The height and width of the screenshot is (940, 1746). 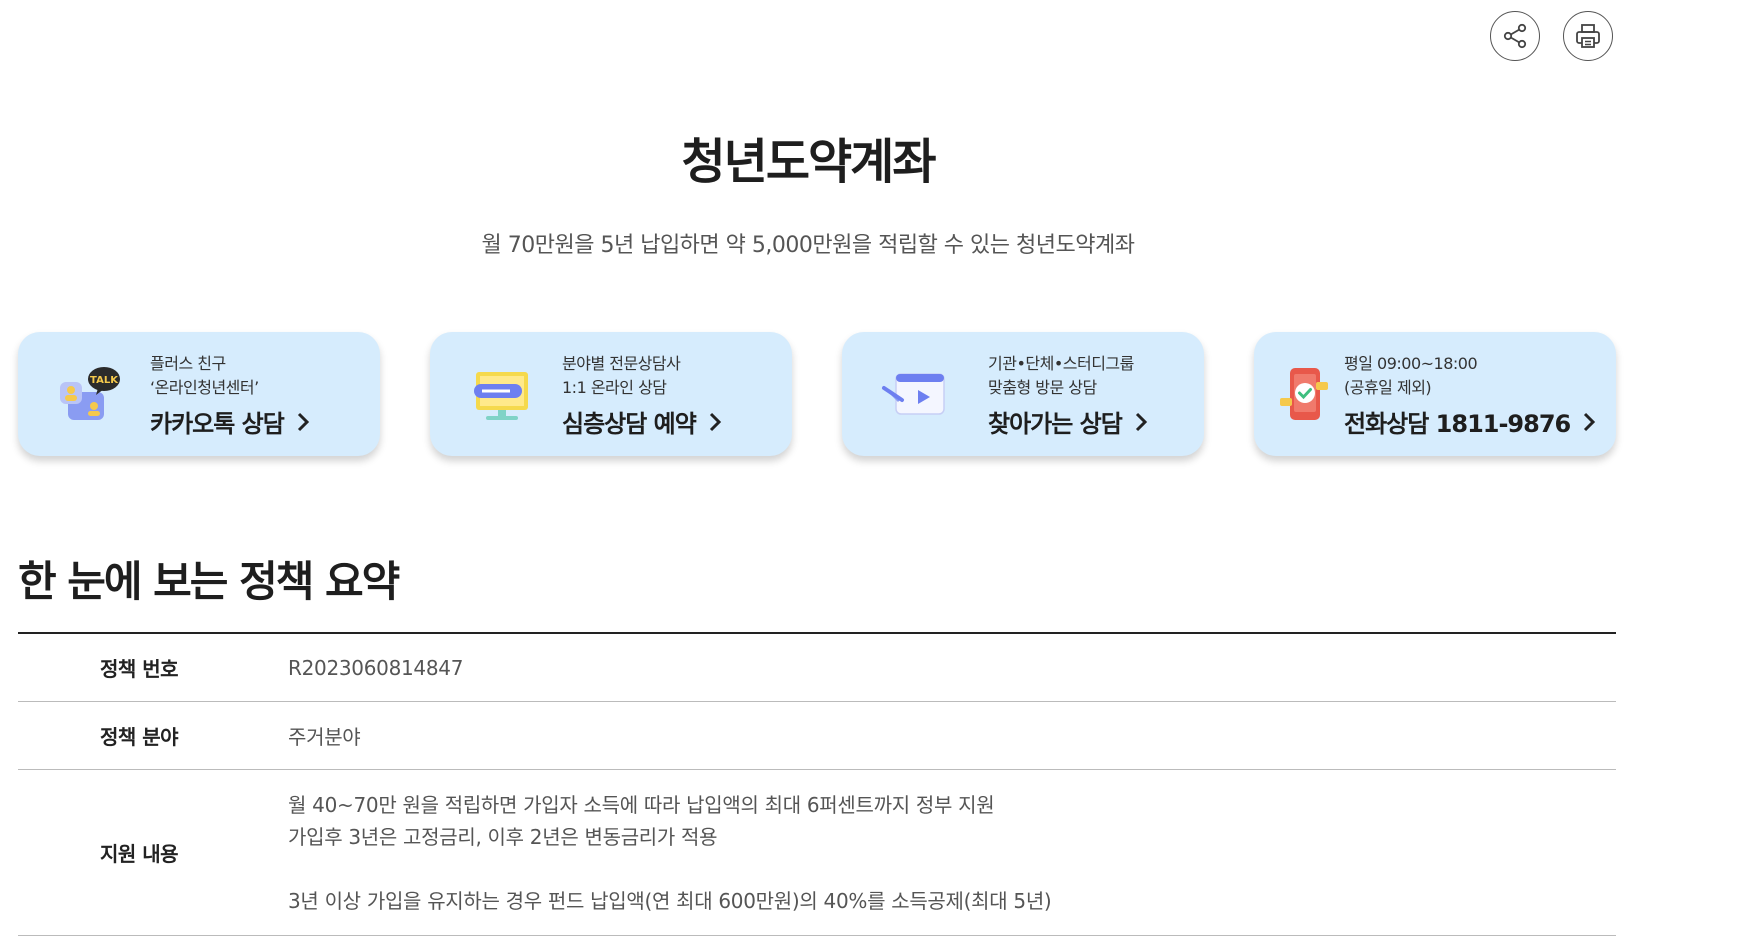 I want to click on row-label: 지원 내용, so click(x=139, y=854).